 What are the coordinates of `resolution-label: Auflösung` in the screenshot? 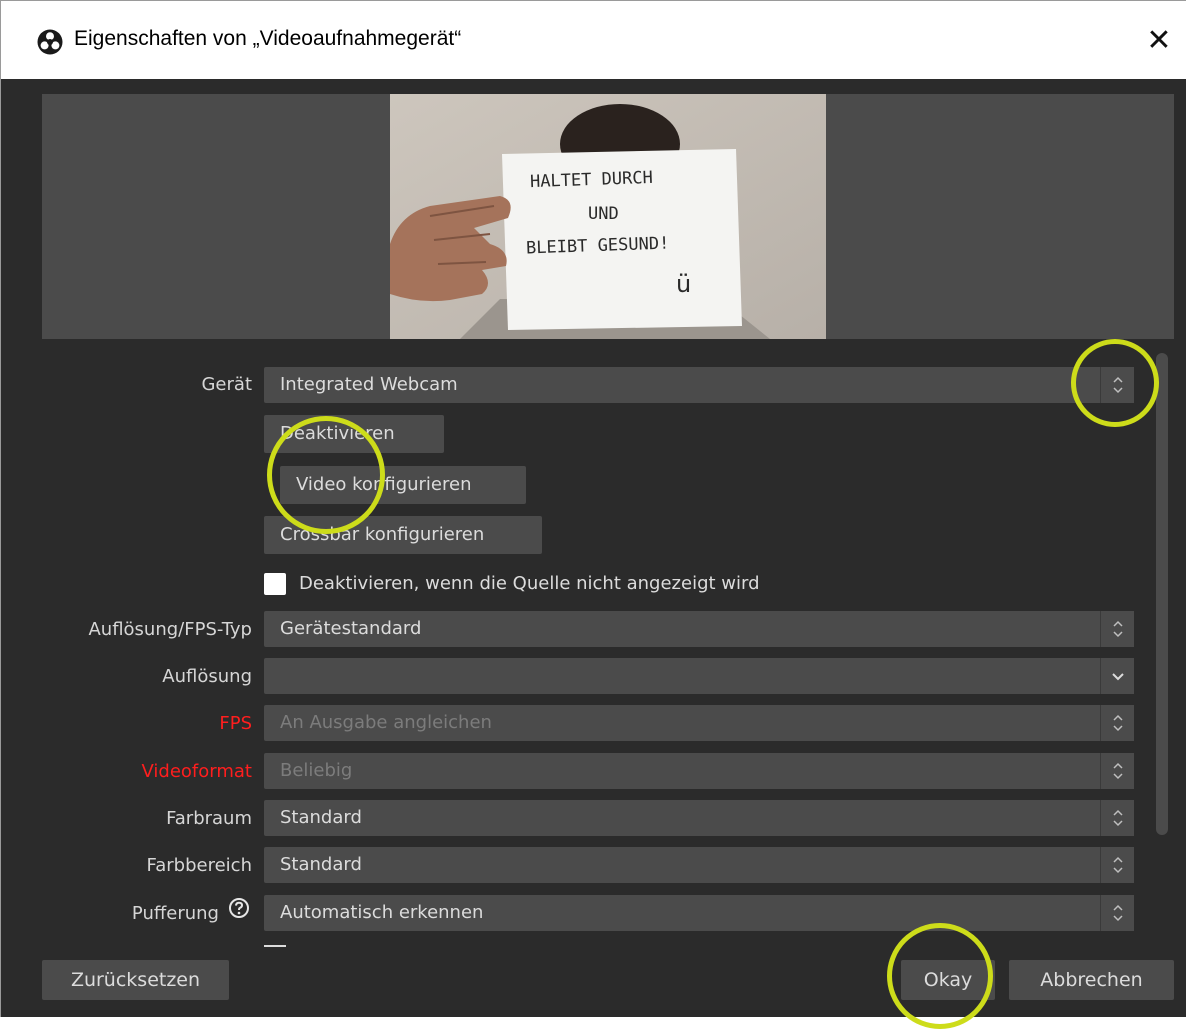 It's located at (207, 676).